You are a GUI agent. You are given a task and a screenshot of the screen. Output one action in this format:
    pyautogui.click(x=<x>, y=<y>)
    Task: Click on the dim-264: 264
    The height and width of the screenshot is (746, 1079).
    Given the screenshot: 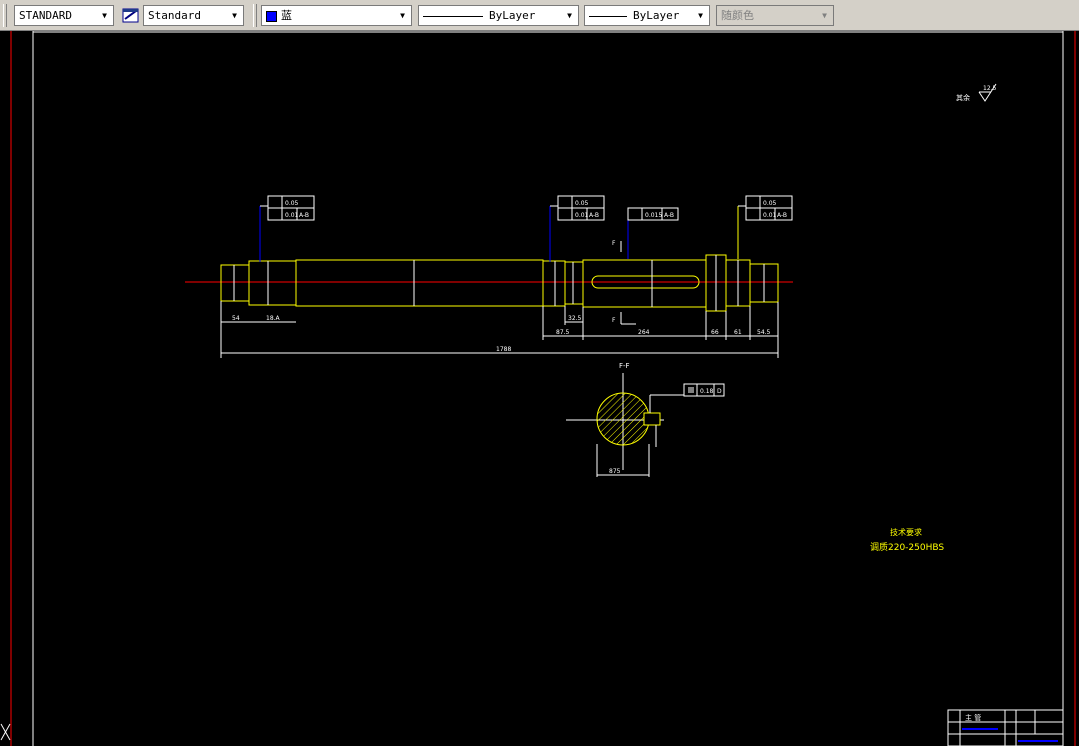 What is the action you would take?
    pyautogui.click(x=644, y=332)
    